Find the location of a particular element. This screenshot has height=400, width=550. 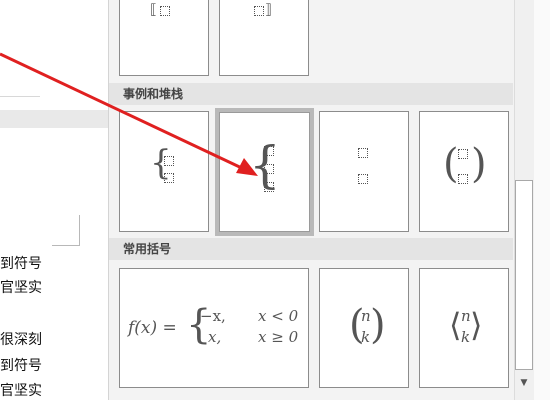

piecewise-function-tile: f(x) = { −x, x < 0 x, x ≥ 0 is located at coordinates (214, 328).